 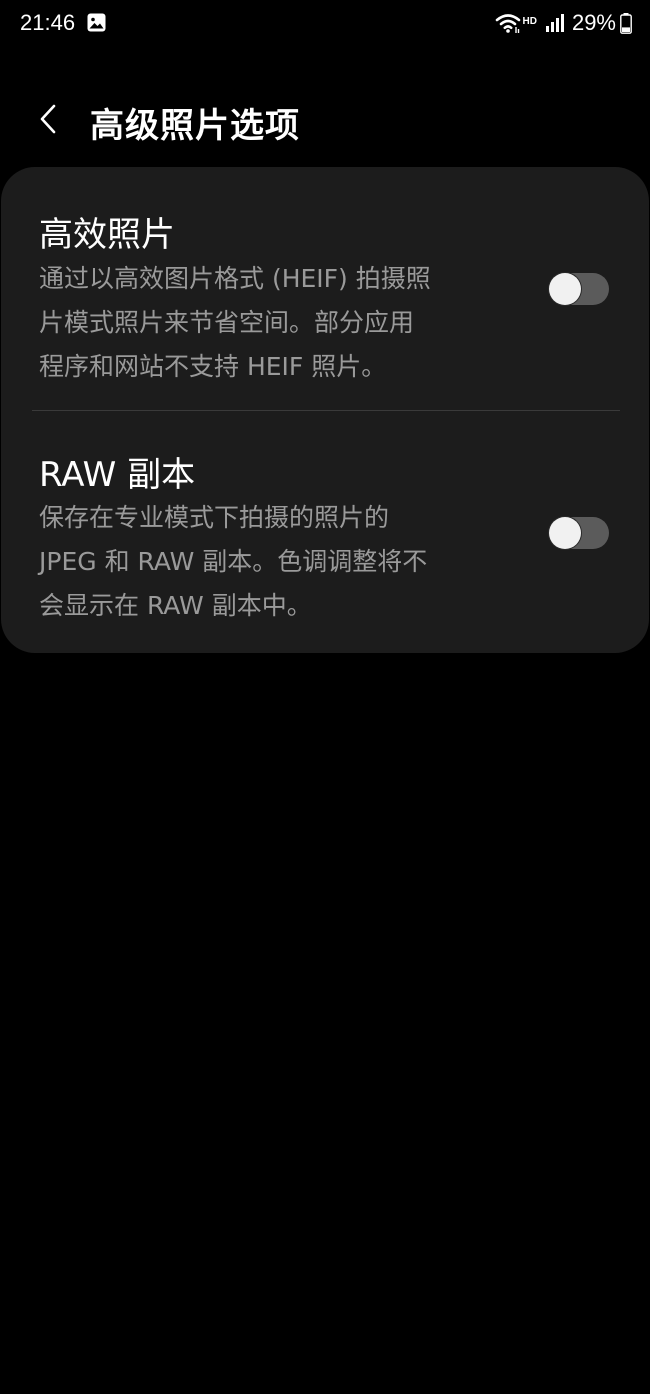 What do you see at coordinates (48, 22) in the screenshot?
I see `status-time: 21:46` at bounding box center [48, 22].